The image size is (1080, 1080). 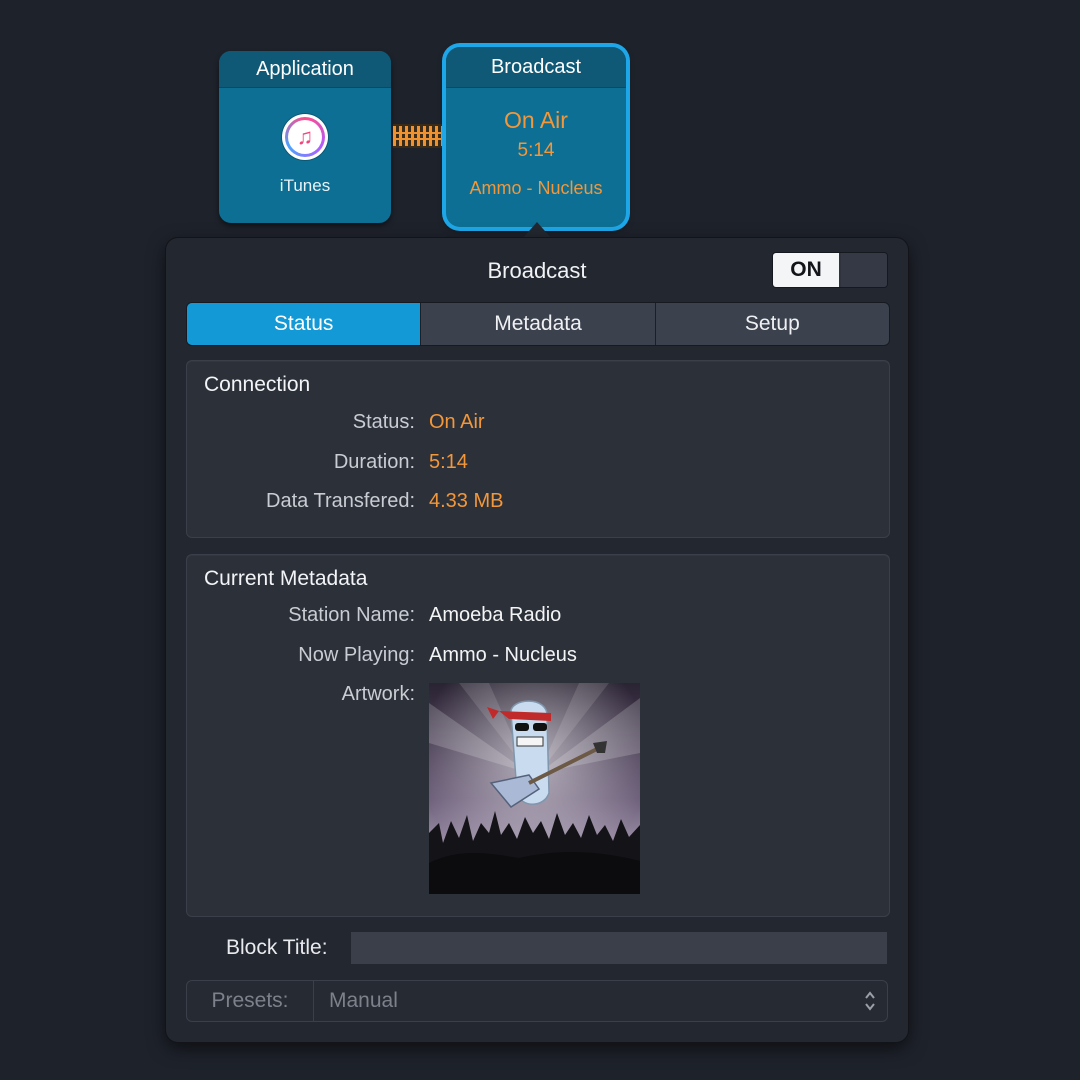 I want to click on broadcast-block-status: On Air, so click(x=536, y=120).